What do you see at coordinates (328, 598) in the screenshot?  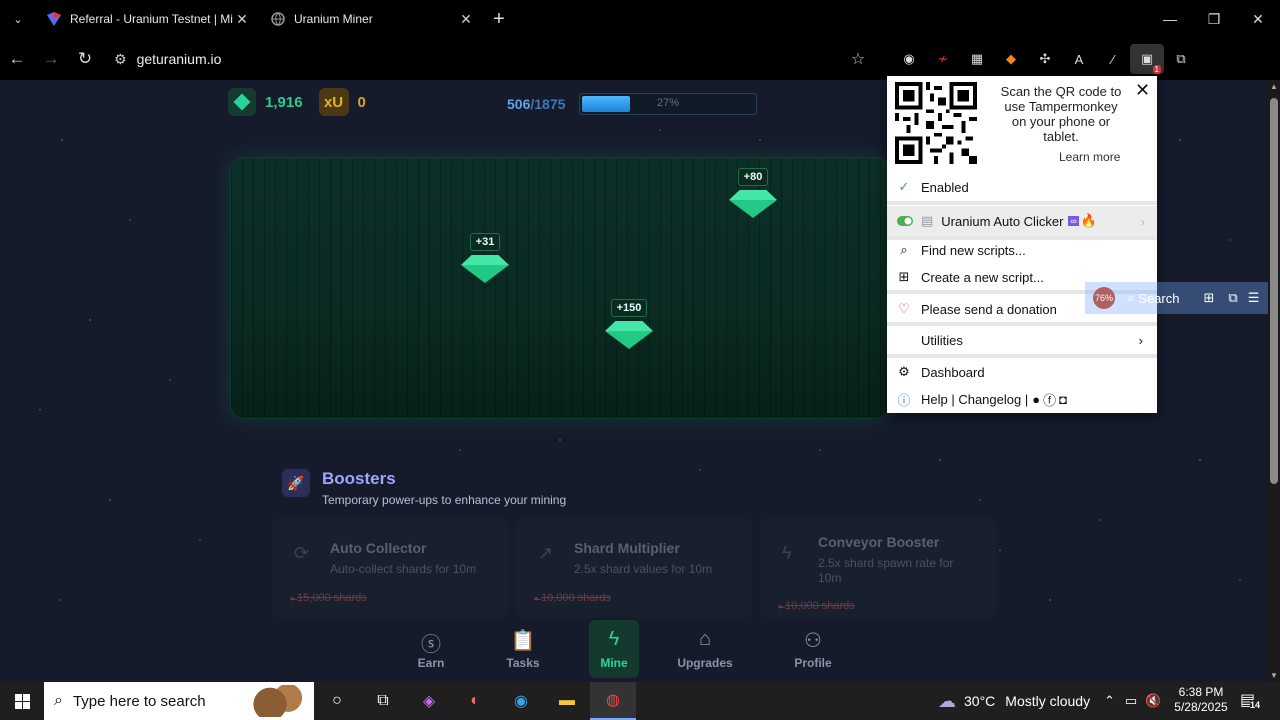 I see `booster-price: 15,000 shards` at bounding box center [328, 598].